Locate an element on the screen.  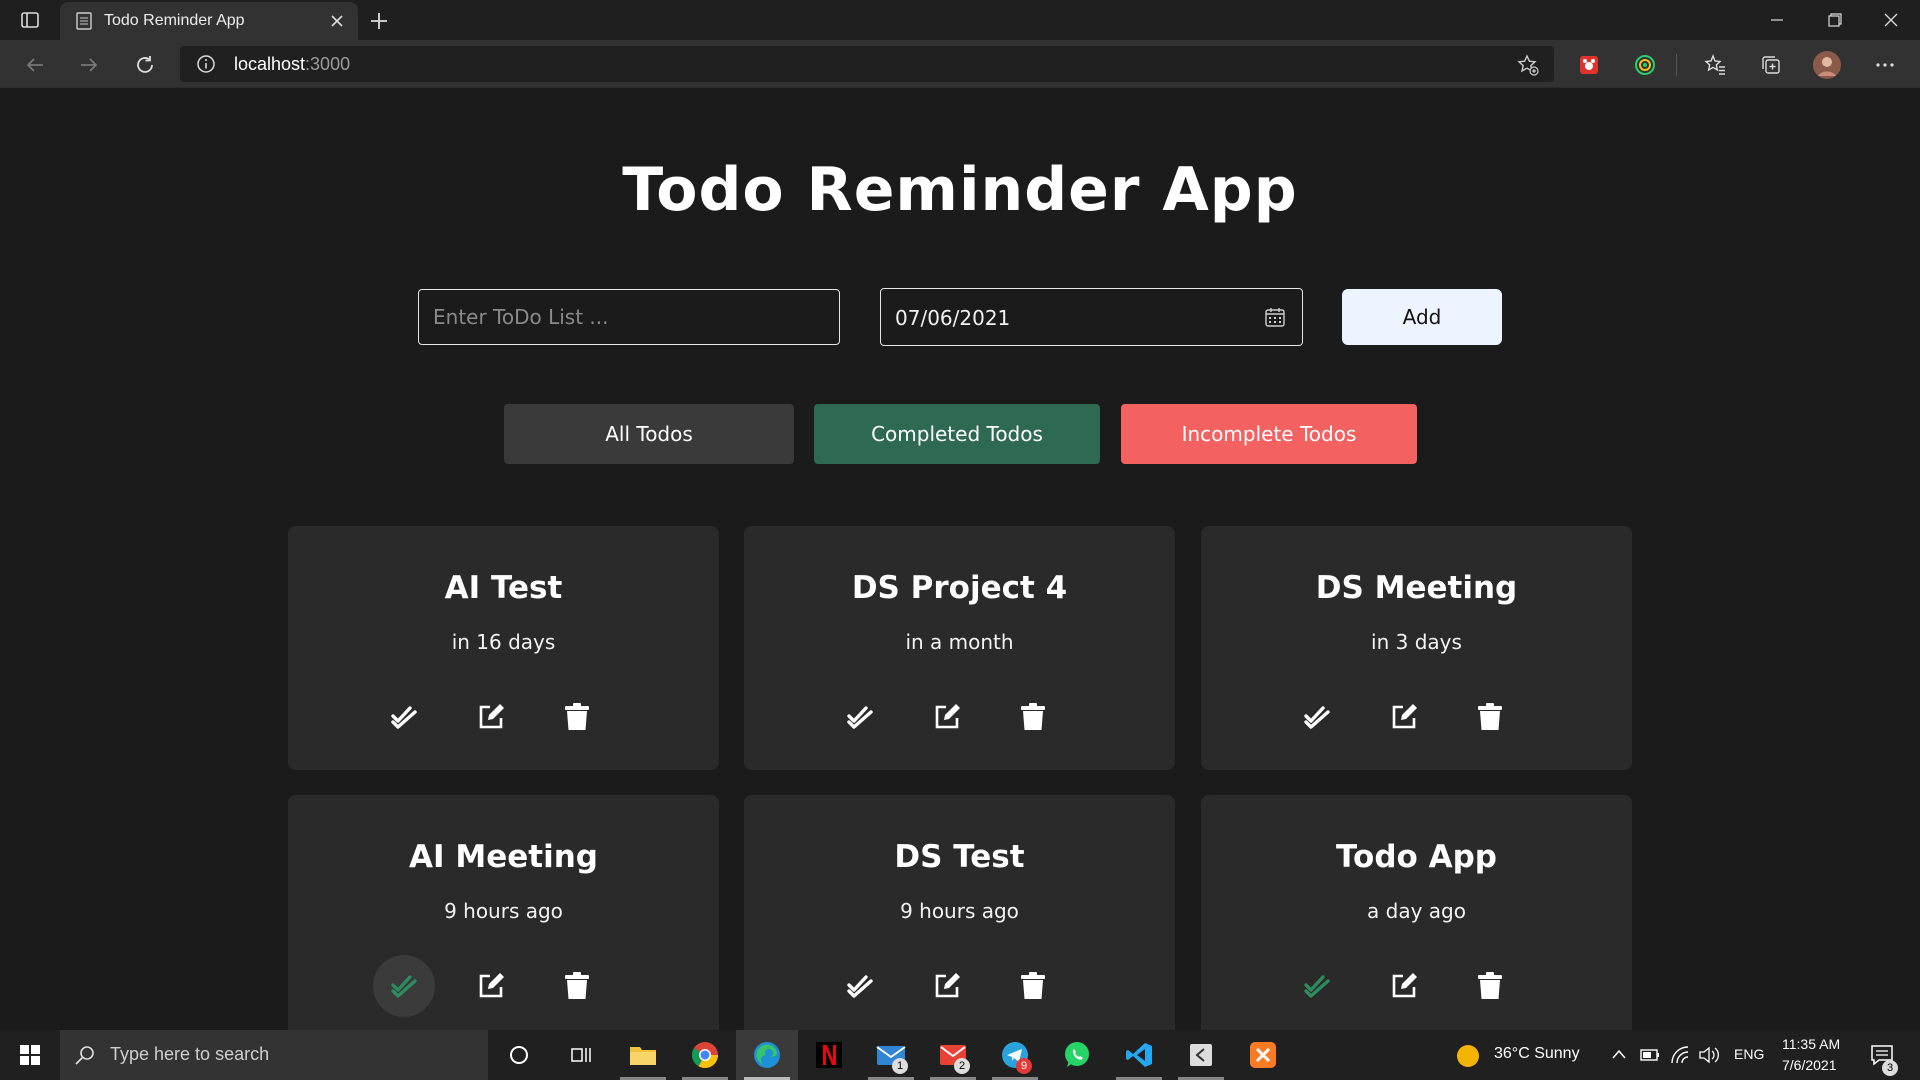
document-icon is located at coordinates (84, 21).